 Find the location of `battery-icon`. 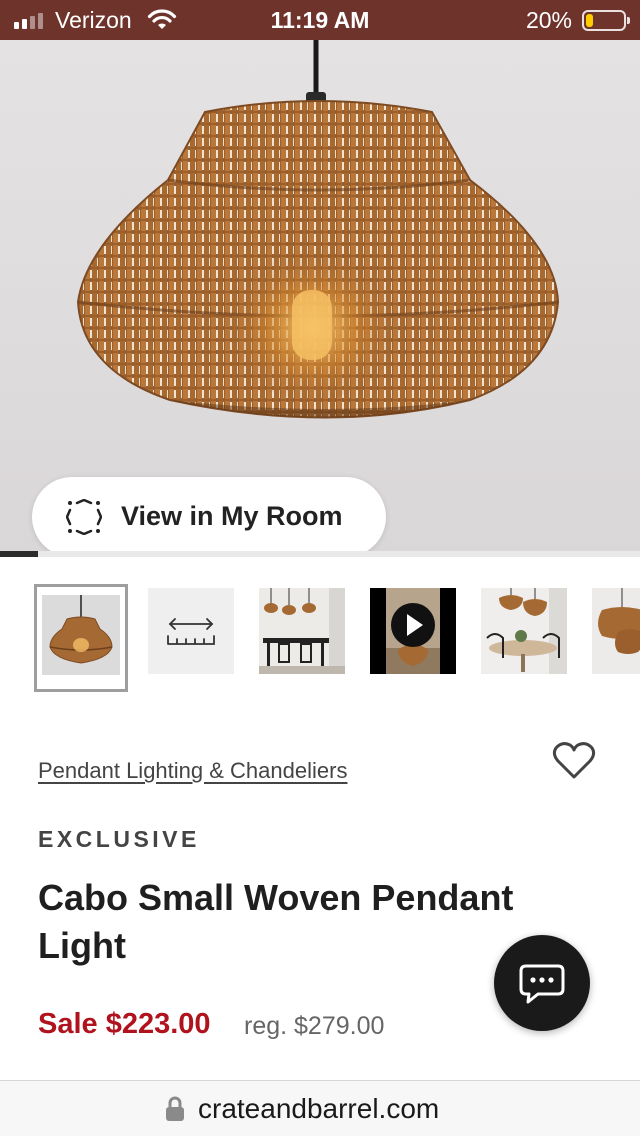

battery-icon is located at coordinates (606, 20).